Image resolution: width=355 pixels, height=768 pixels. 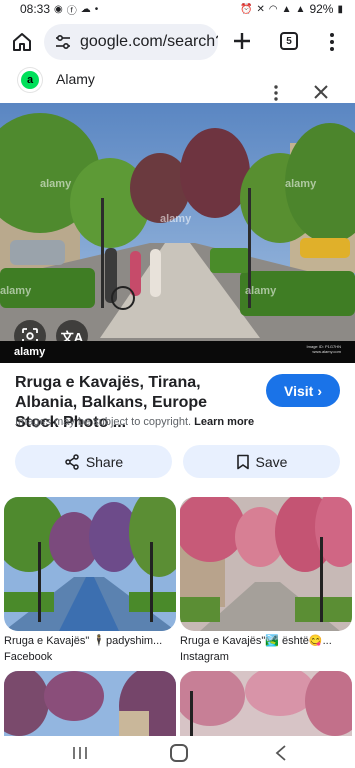 I want to click on status-right: ⏰ ✕ ◠ ▲ ▲ 92% ▮, so click(x=291, y=9).